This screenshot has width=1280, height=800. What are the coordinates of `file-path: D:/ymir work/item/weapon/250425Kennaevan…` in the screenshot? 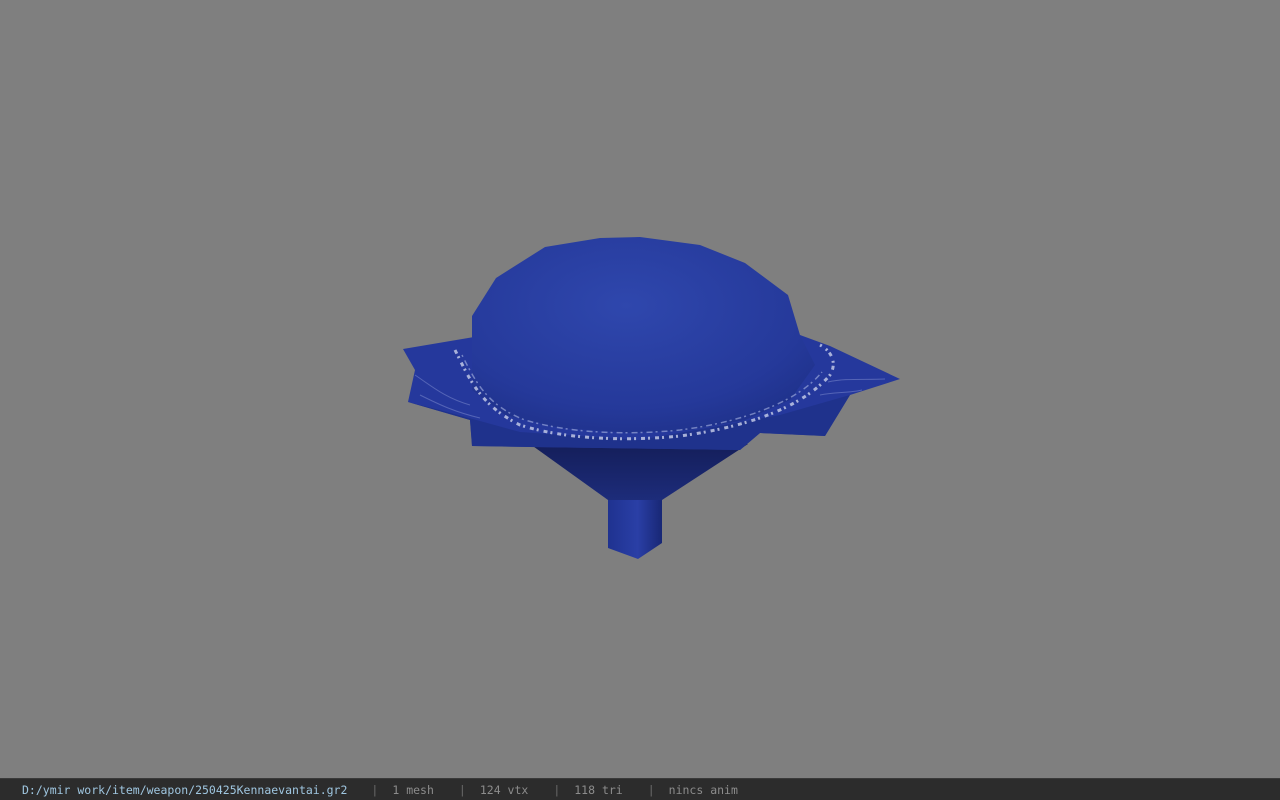 It's located at (185, 789).